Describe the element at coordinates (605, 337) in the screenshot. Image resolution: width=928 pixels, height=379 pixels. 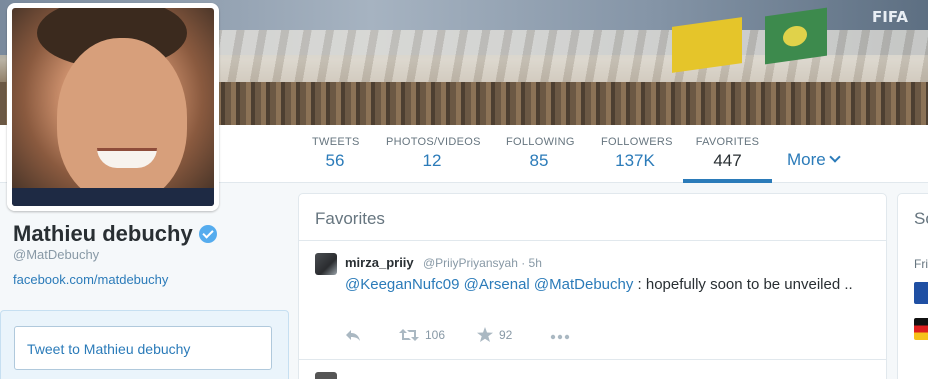
I see `tweet-actions: 106 92` at that location.